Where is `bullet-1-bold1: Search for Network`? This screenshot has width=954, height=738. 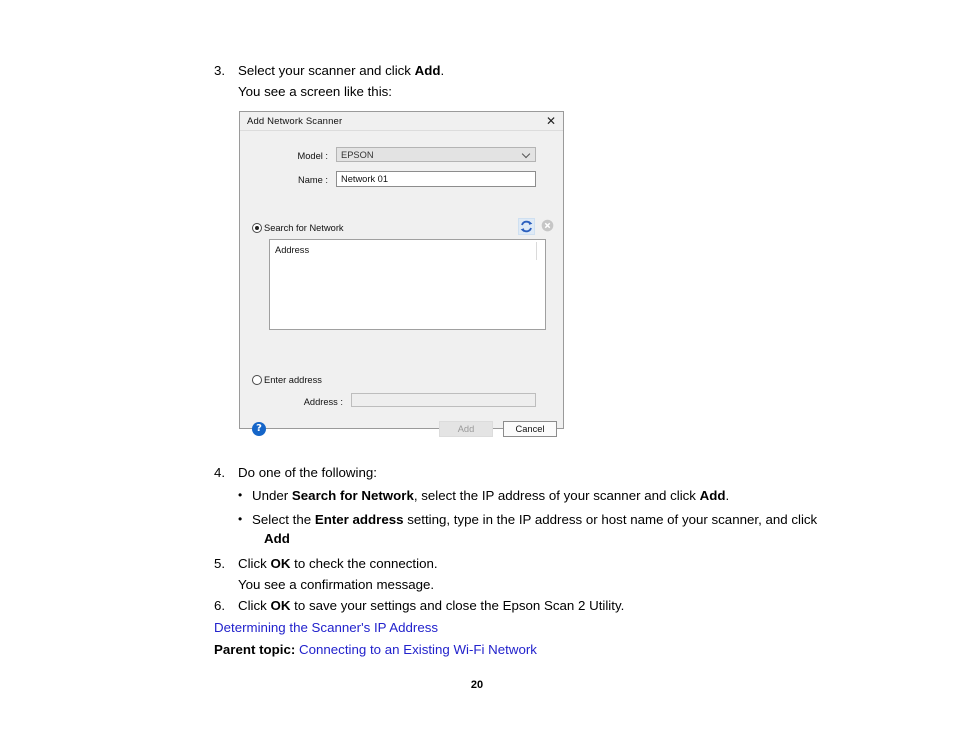
bullet-1-bold1: Search for Network is located at coordinates (352, 495).